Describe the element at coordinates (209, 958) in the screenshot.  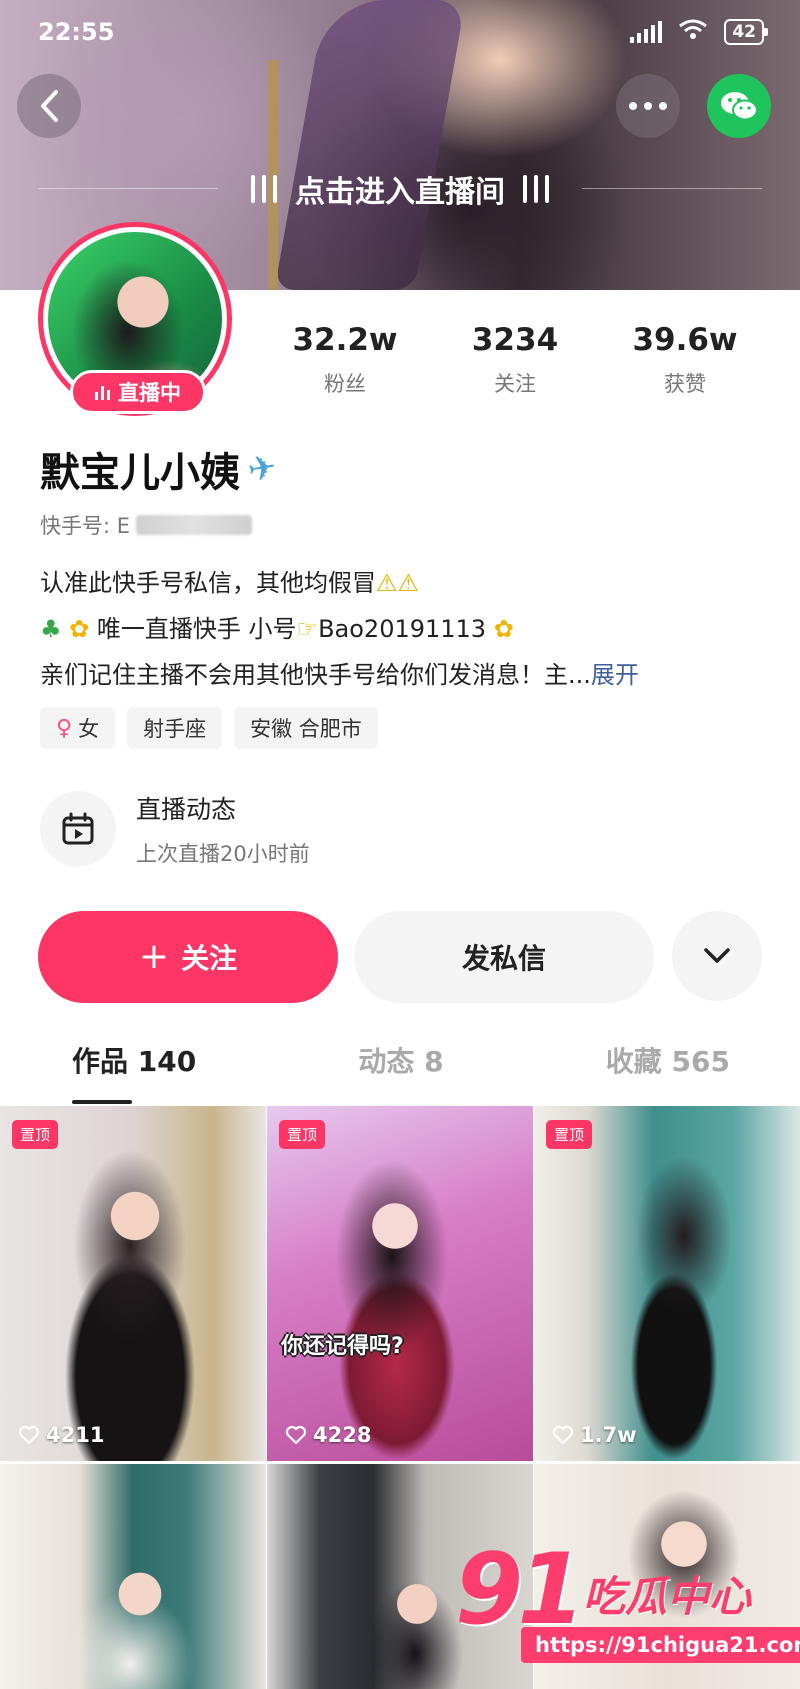
I see `follow-label: 关注` at that location.